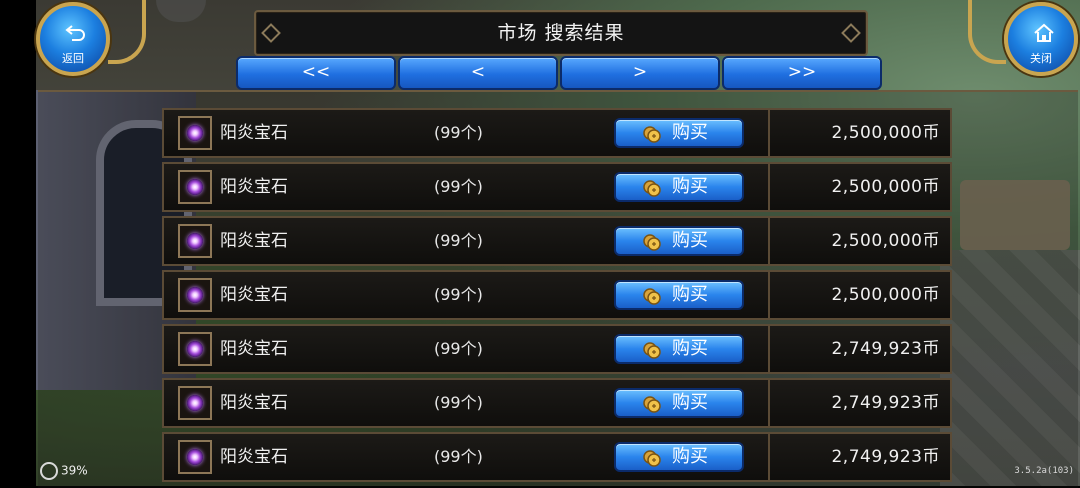 The height and width of the screenshot is (488, 1080). What do you see at coordinates (802, 73) in the screenshot?
I see `last-page-button: >>` at bounding box center [802, 73].